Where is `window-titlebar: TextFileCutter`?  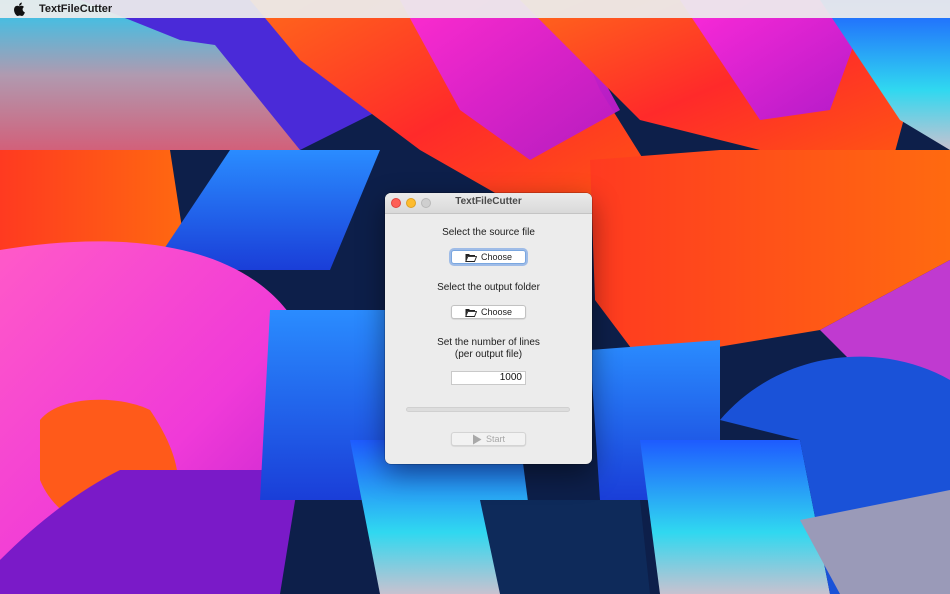
window-titlebar: TextFileCutter is located at coordinates (488, 203).